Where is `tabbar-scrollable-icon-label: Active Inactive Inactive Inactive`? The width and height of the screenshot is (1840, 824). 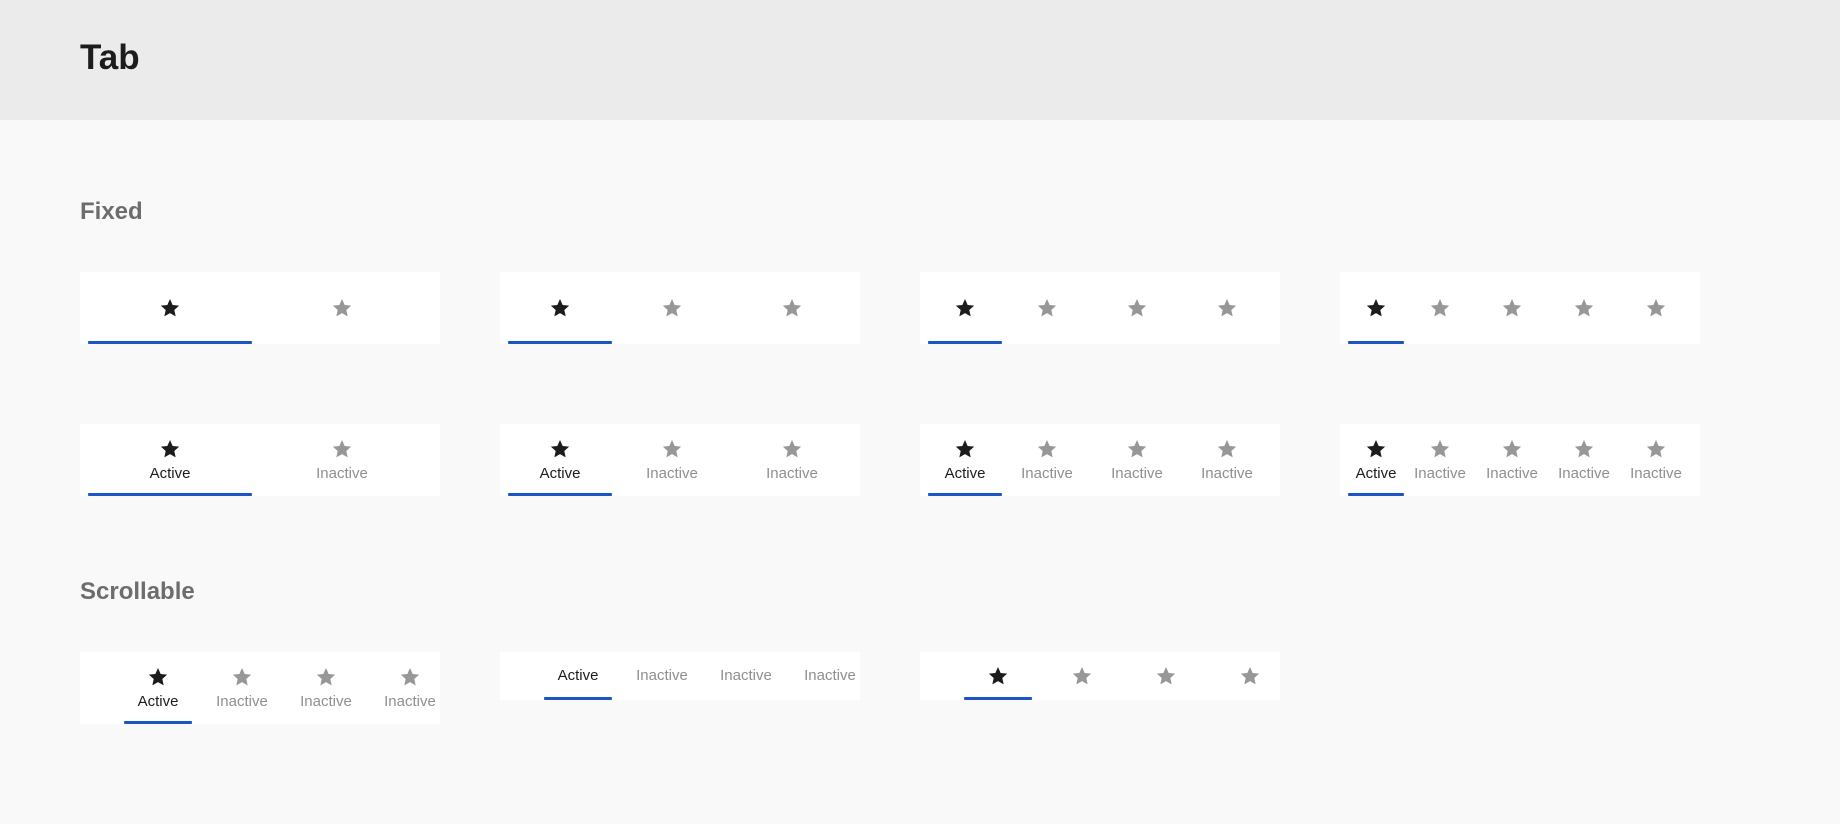 tabbar-scrollable-icon-label: Active Inactive Inactive Inactive is located at coordinates (260, 688).